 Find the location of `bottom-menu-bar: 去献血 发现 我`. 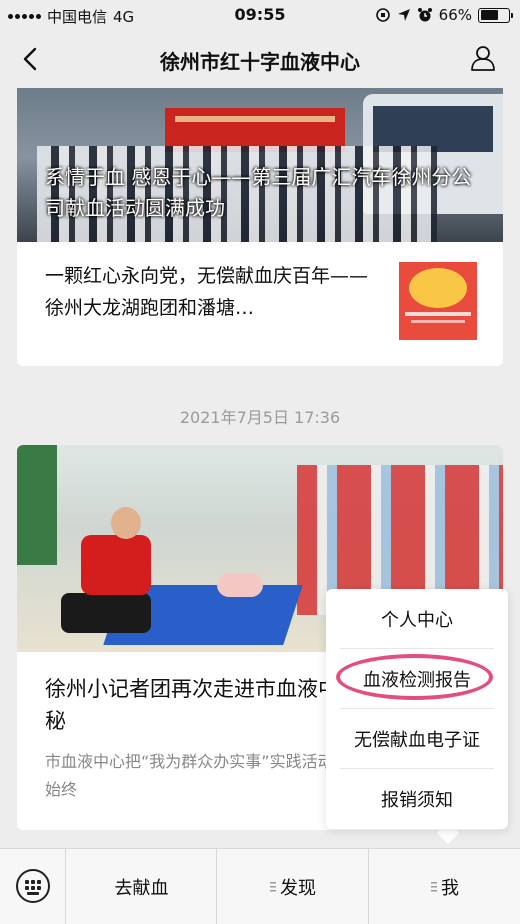

bottom-menu-bar: 去献血 发现 我 is located at coordinates (260, 886).